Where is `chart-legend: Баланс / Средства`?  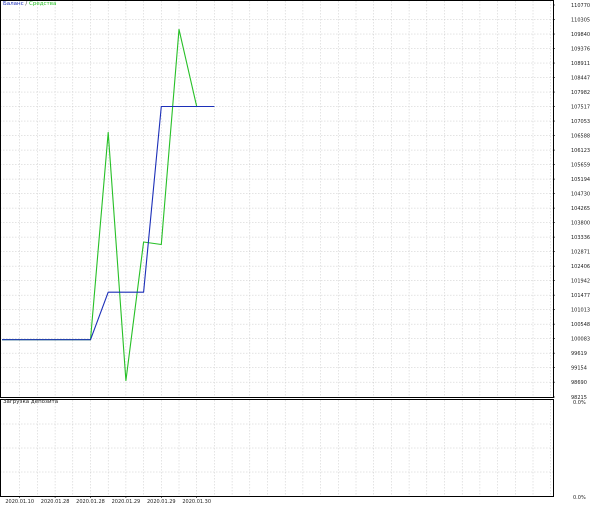
chart-legend: Баланс / Средства is located at coordinates (29, 4).